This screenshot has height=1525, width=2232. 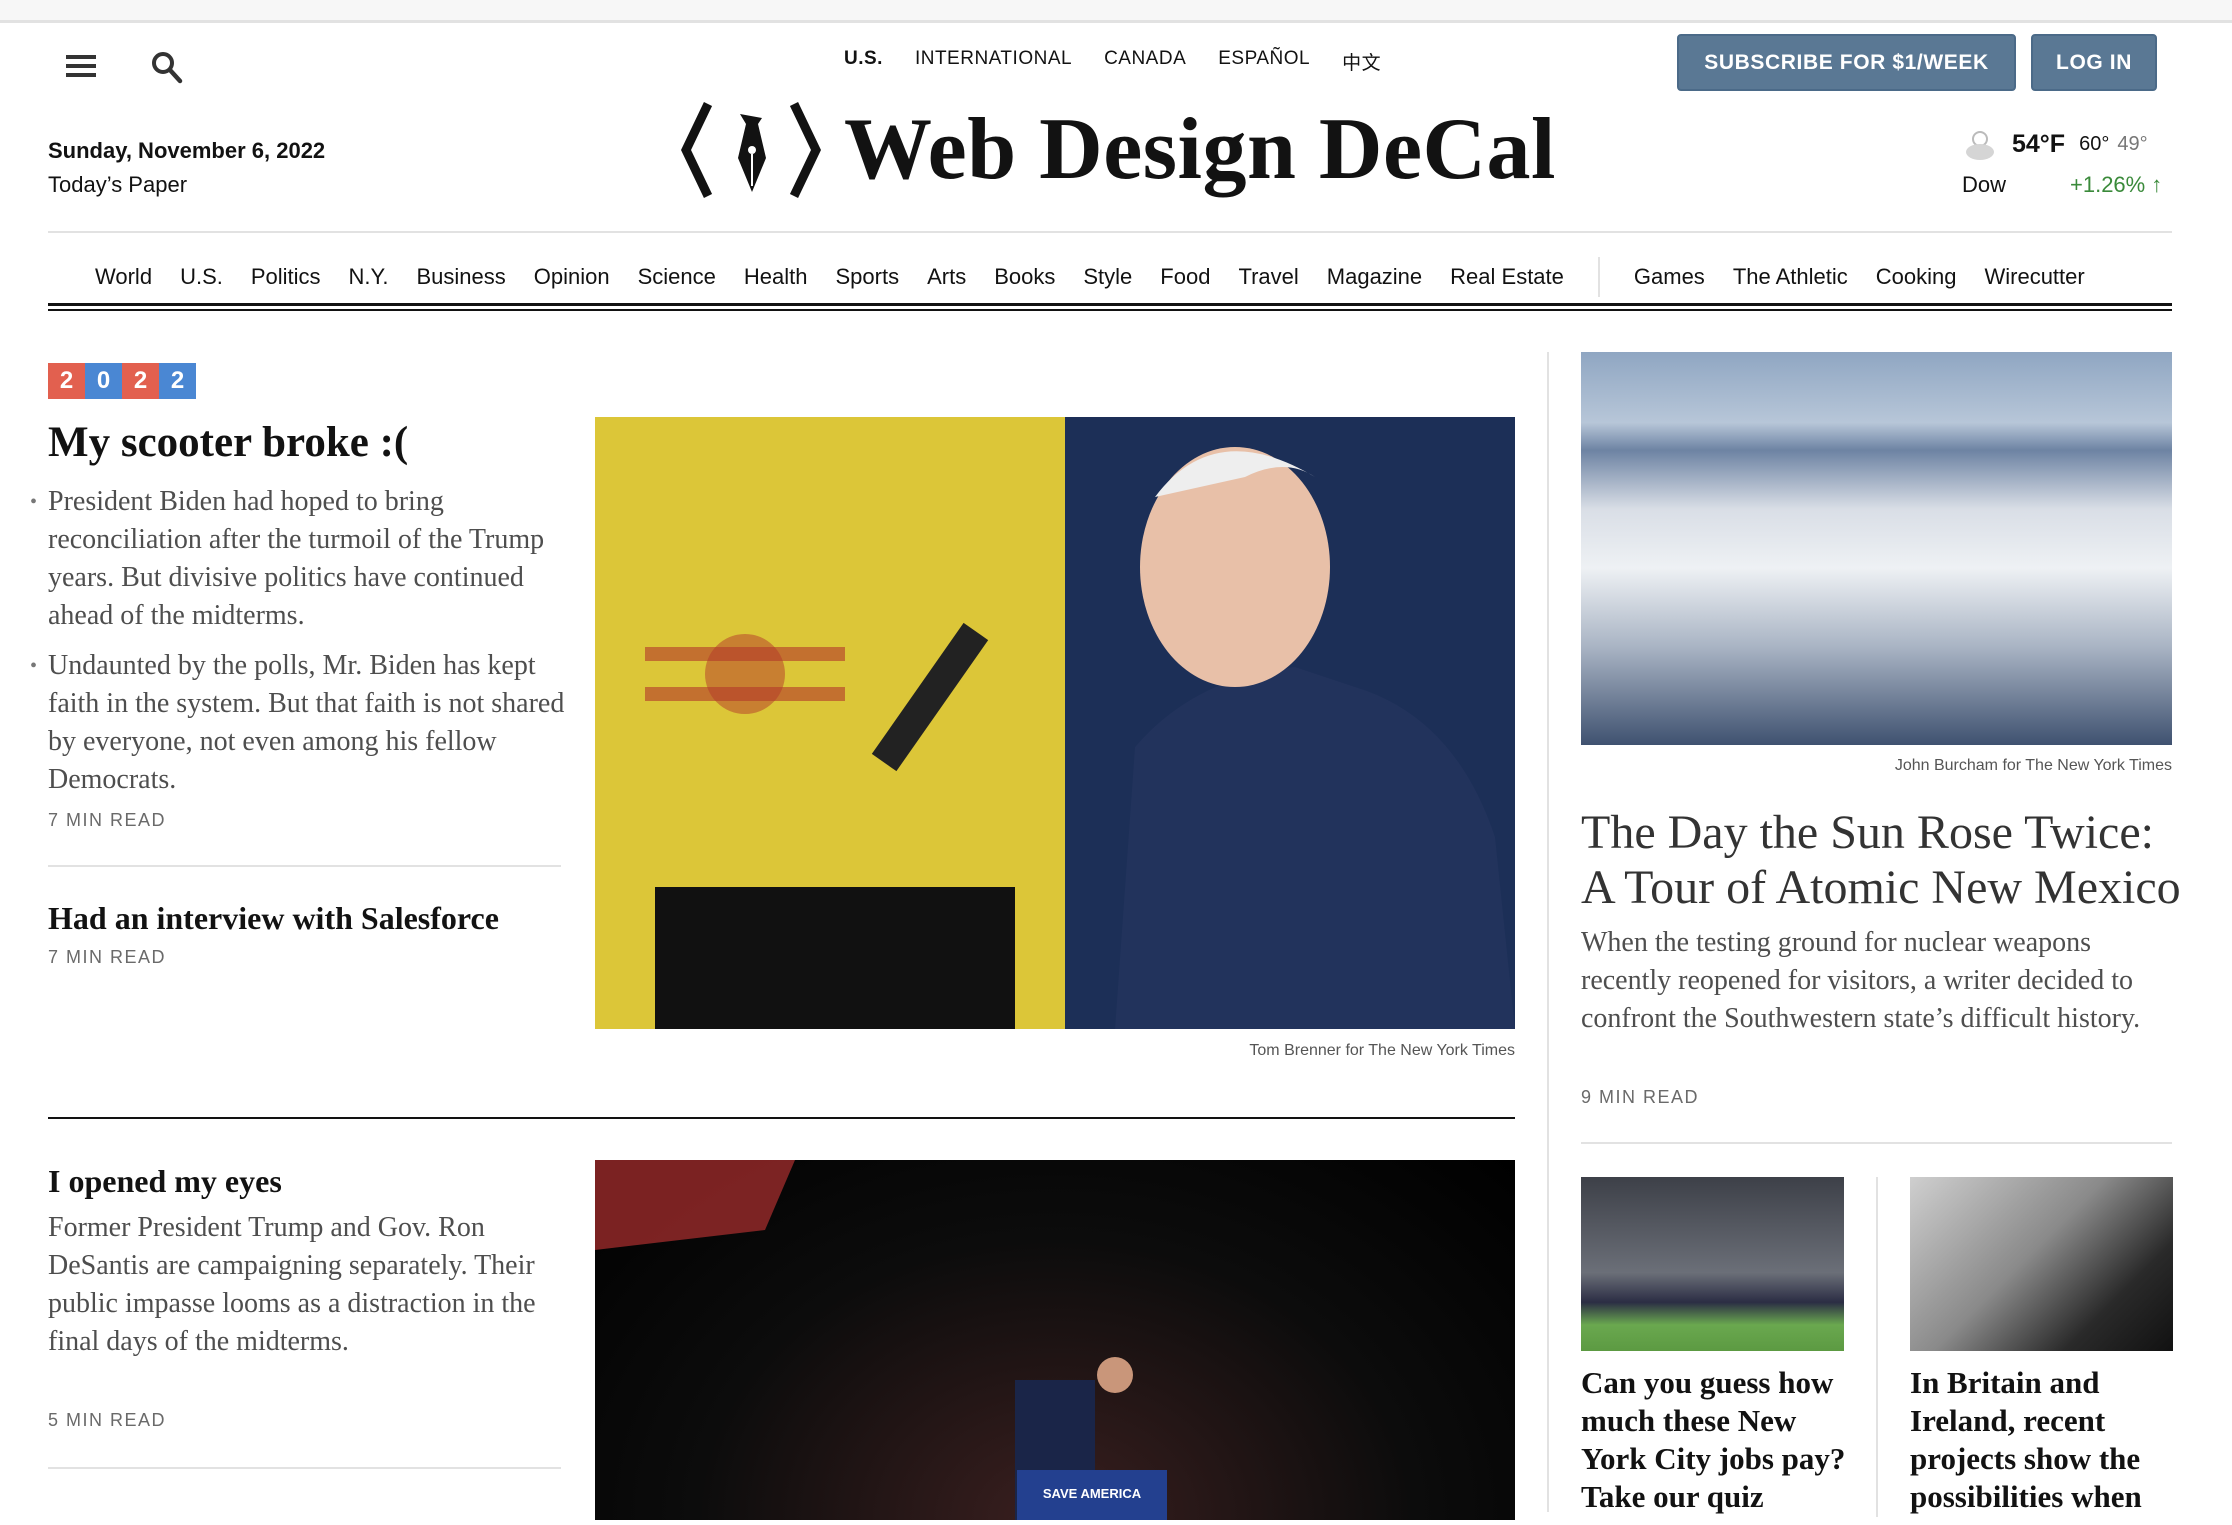 I want to click on nav-double-rule-lower, so click(x=1110, y=310).